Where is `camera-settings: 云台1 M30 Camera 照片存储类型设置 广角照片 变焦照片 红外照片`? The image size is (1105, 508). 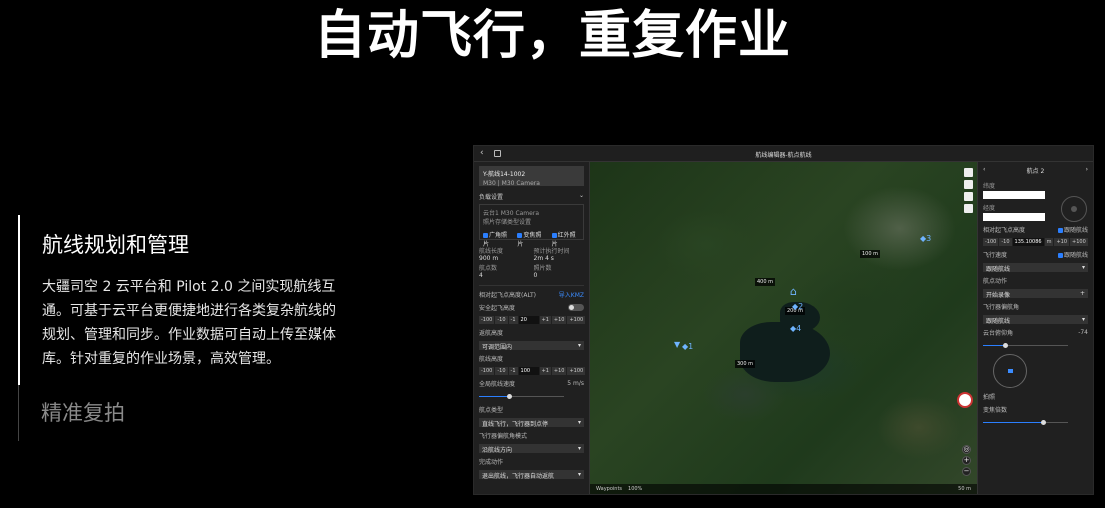 camera-settings: 云台1 M30 Camera 照片存储类型设置 广角照片 变焦照片 红外照片 is located at coordinates (531, 226).